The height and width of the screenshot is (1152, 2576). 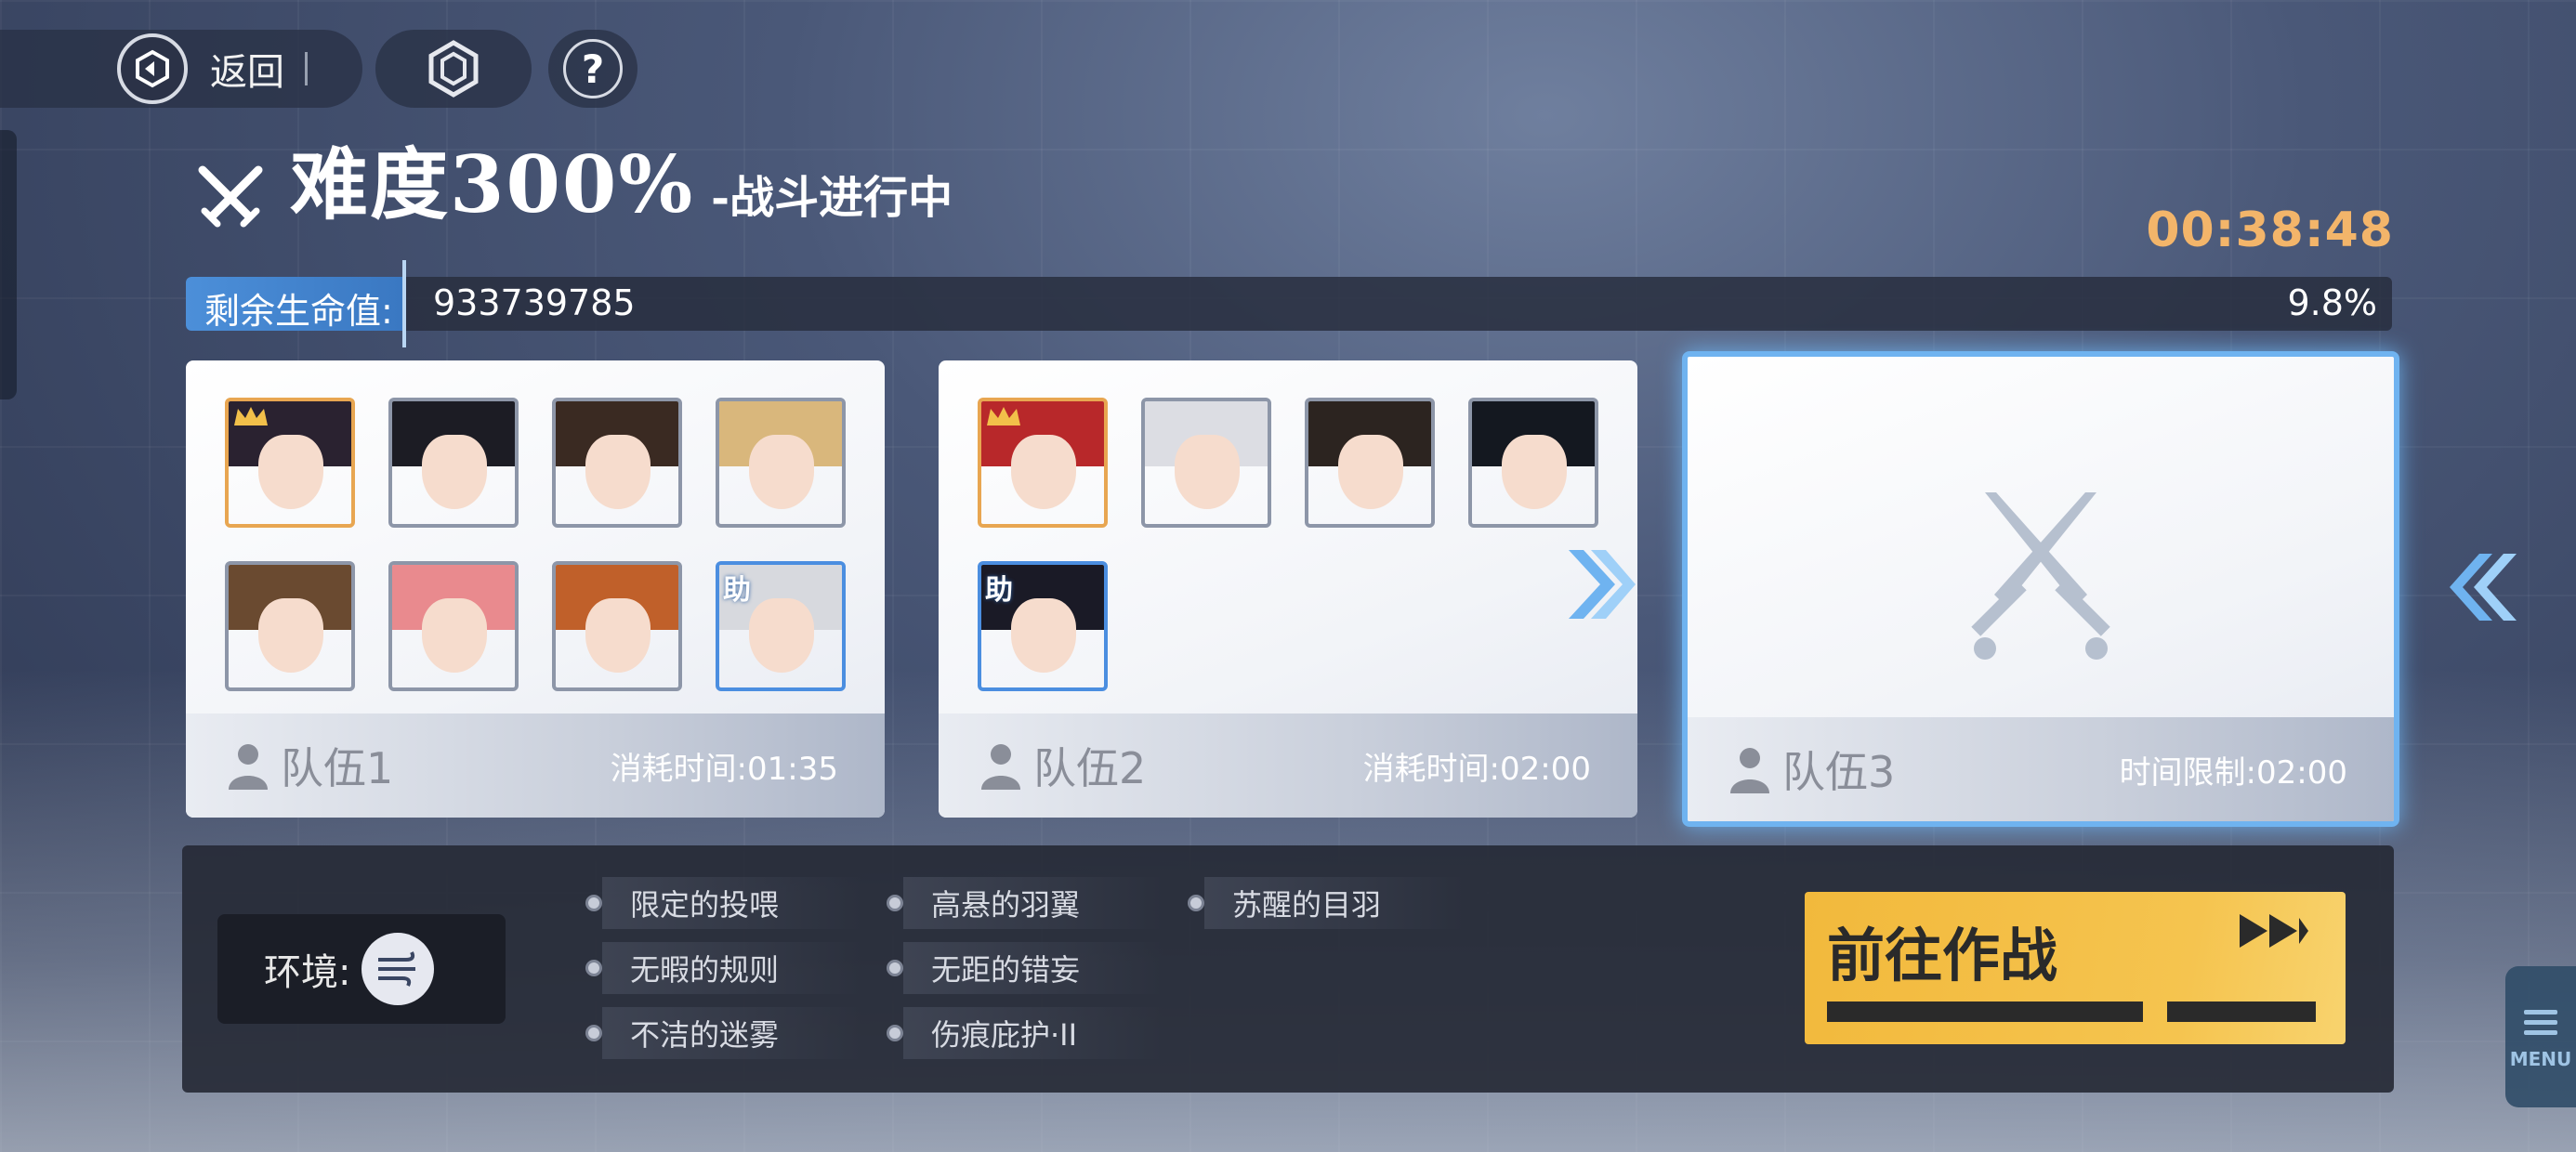 I want to click on question-icon: ?, so click(x=593, y=68).